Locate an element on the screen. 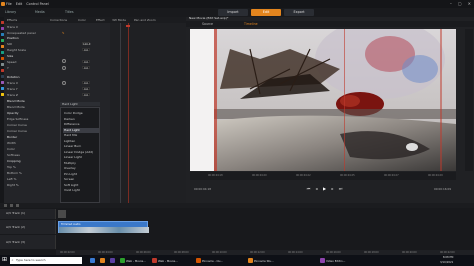 Image resolution: width=474 pixels, height=266 pixels. play-icon: ▶ is located at coordinates (324, 188).